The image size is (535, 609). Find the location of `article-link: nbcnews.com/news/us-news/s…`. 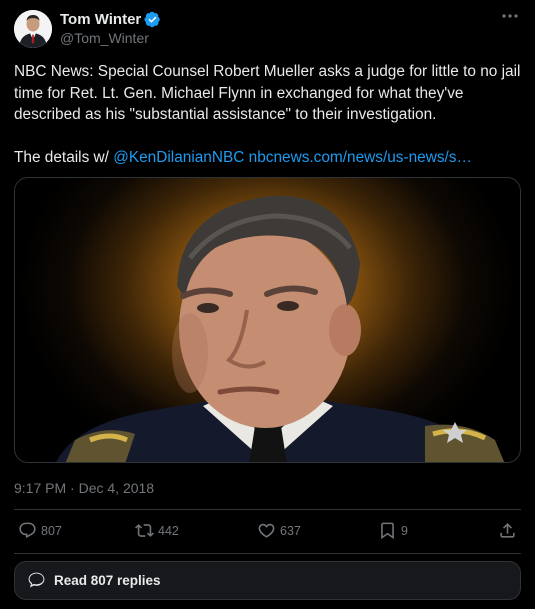

article-link: nbcnews.com/news/us-news/s… is located at coordinates (360, 157).